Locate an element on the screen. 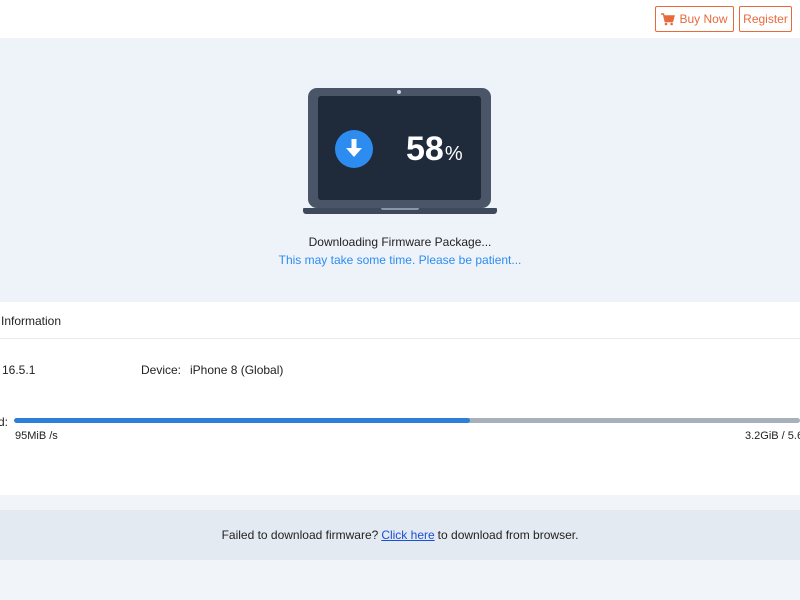  device-label: Device: is located at coordinates (161, 370).